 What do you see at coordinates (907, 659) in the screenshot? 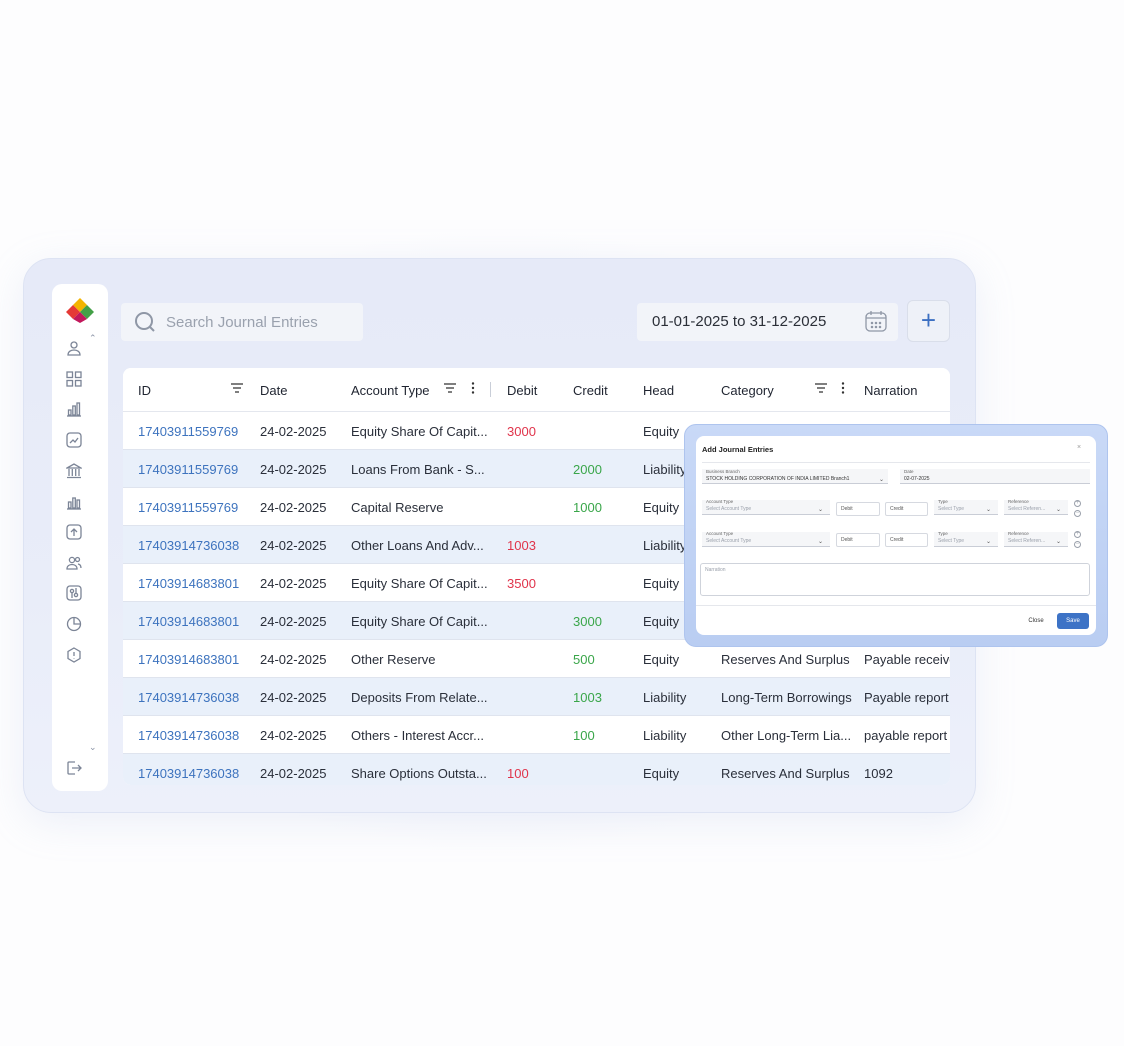
I see `cell-narration: Payable receive` at bounding box center [907, 659].